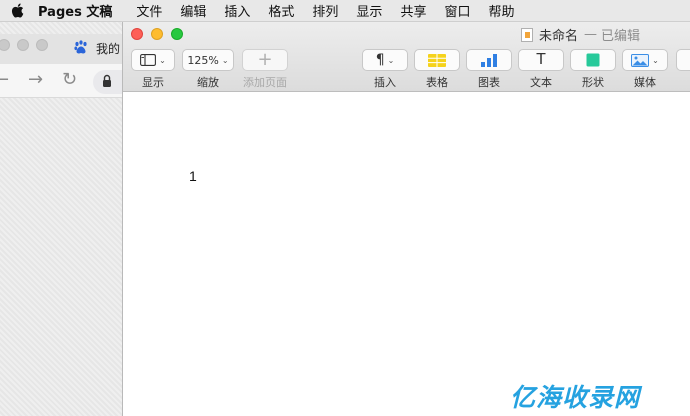  What do you see at coordinates (380, 60) in the screenshot?
I see `pilcrow-icon: ¶` at bounding box center [380, 60].